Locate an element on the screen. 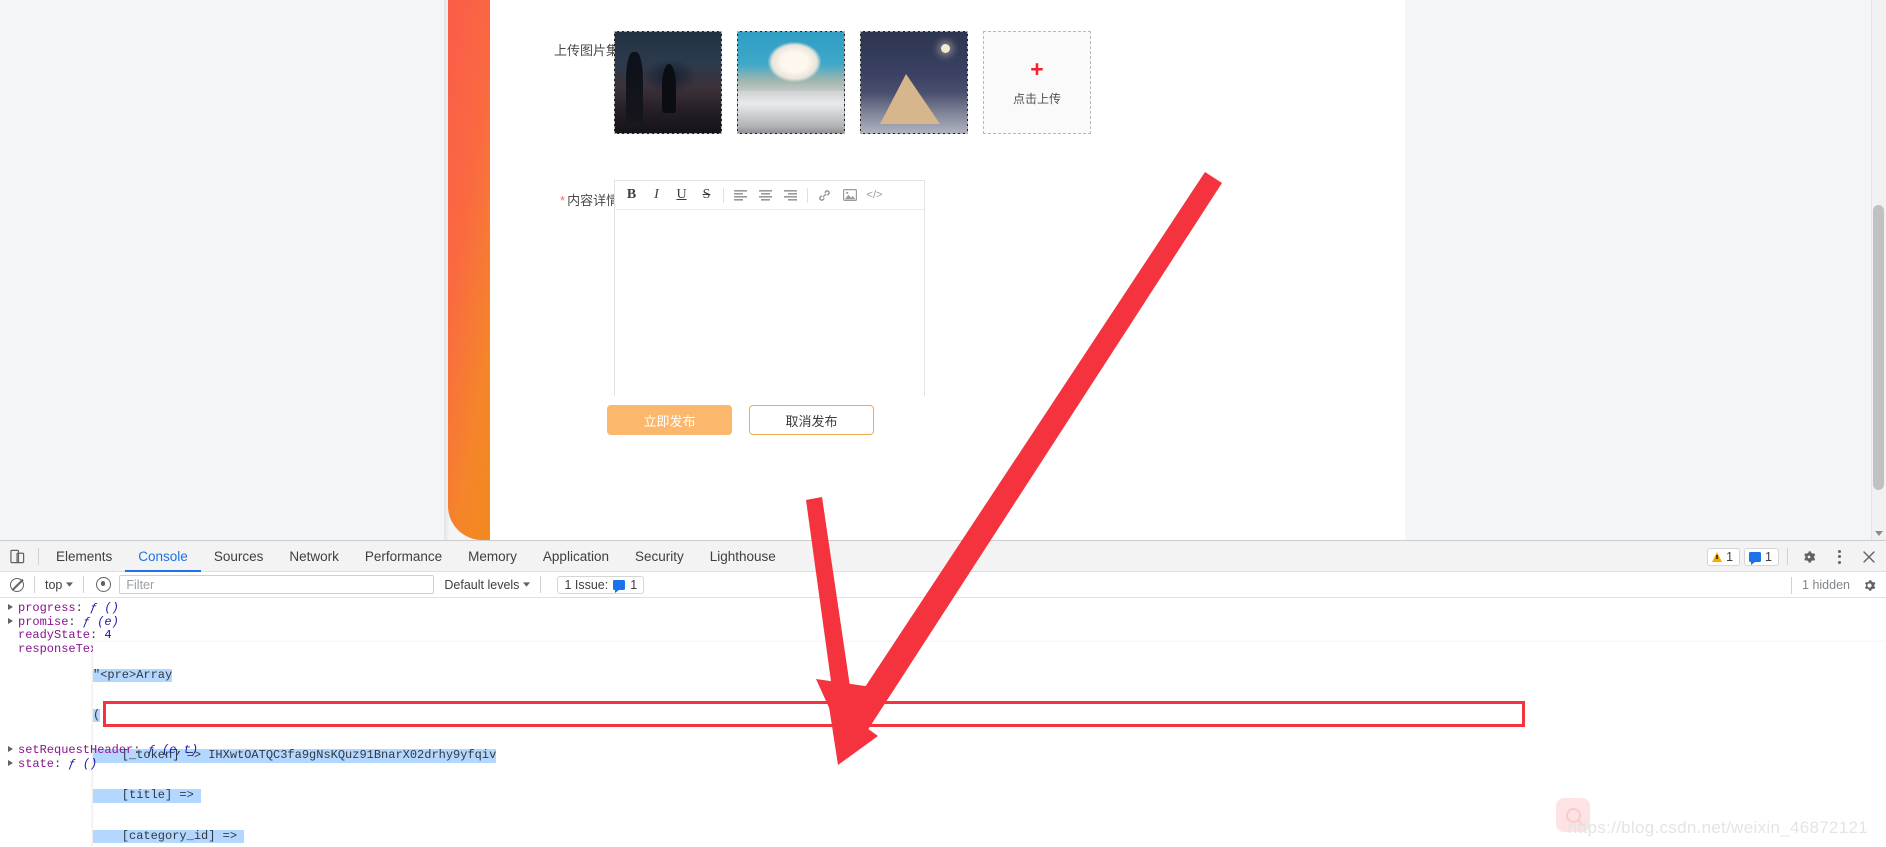 This screenshot has height=847, width=1886. link-icon is located at coordinates (824, 195).